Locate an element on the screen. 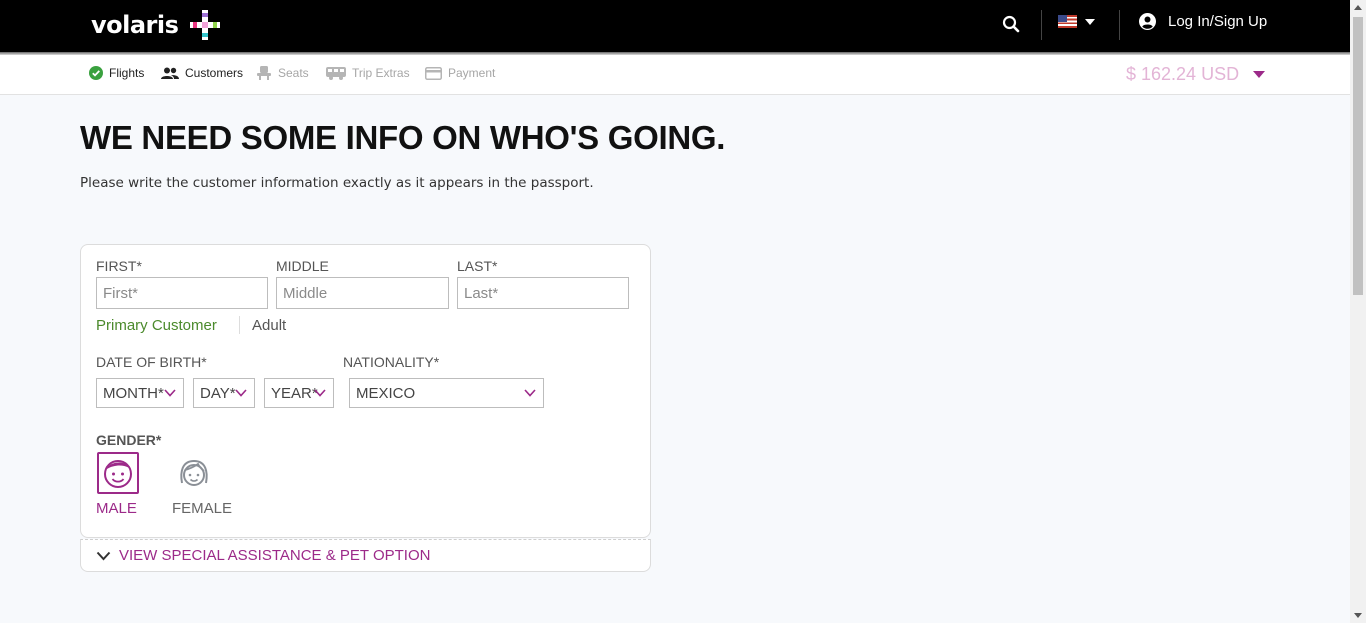 This screenshot has width=1366, height=623. step-payment: Payment is located at coordinates (460, 73).